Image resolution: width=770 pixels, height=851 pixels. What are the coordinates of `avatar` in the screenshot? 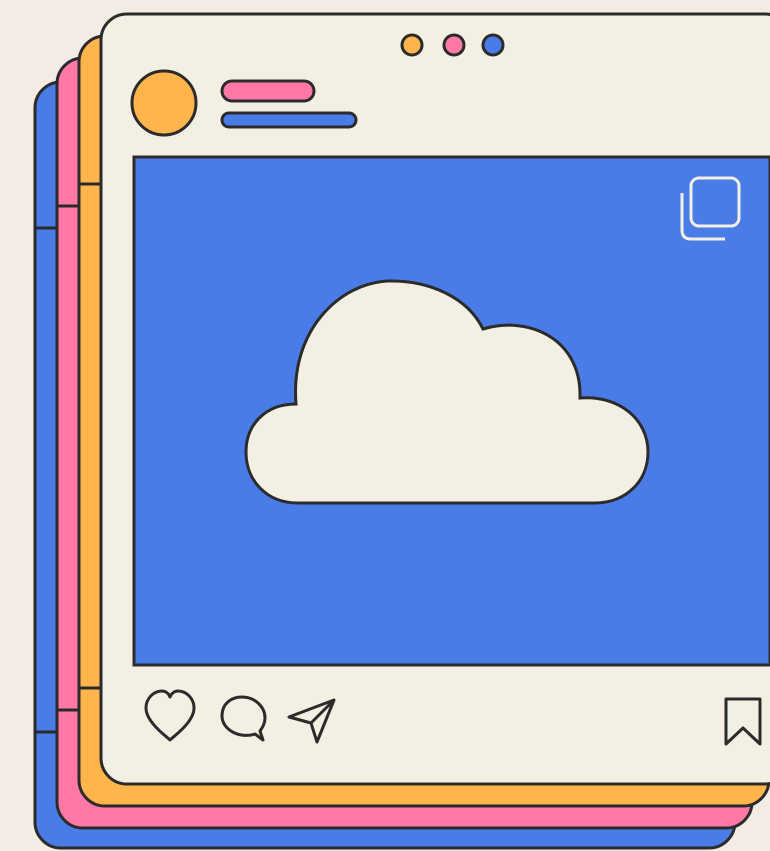 It's located at (164, 103).